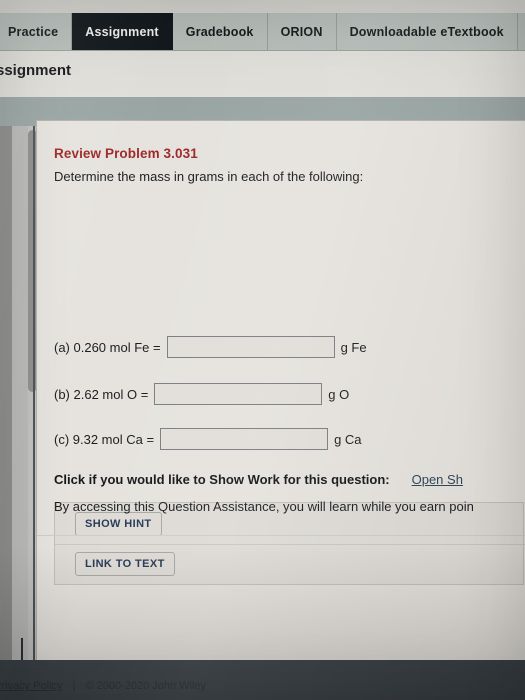 This screenshot has height=700, width=525. What do you see at coordinates (34, 402) in the screenshot?
I see `panel-divider` at bounding box center [34, 402].